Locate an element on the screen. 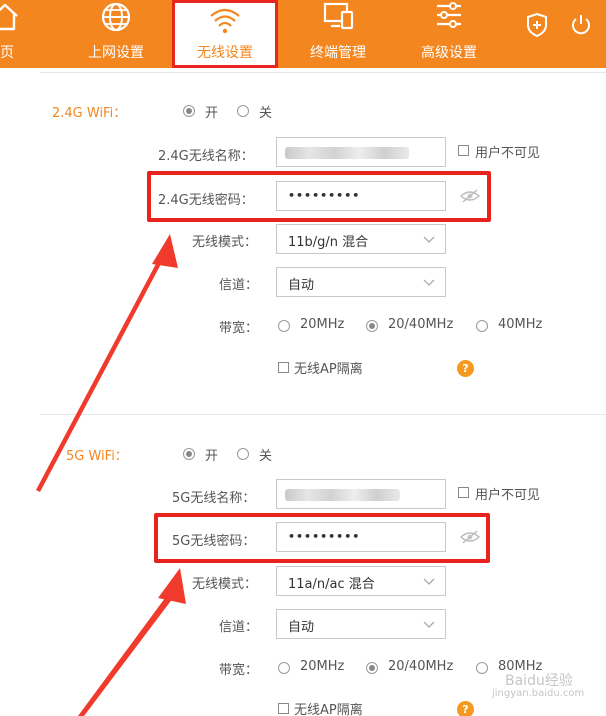 The image size is (606, 716). arrow-to-24g-password is located at coordinates (107, 363).